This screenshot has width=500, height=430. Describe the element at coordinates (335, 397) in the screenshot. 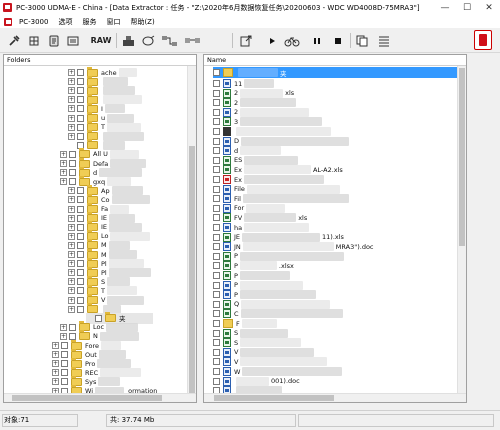

I see `files-horizontal-scrollbar` at that location.